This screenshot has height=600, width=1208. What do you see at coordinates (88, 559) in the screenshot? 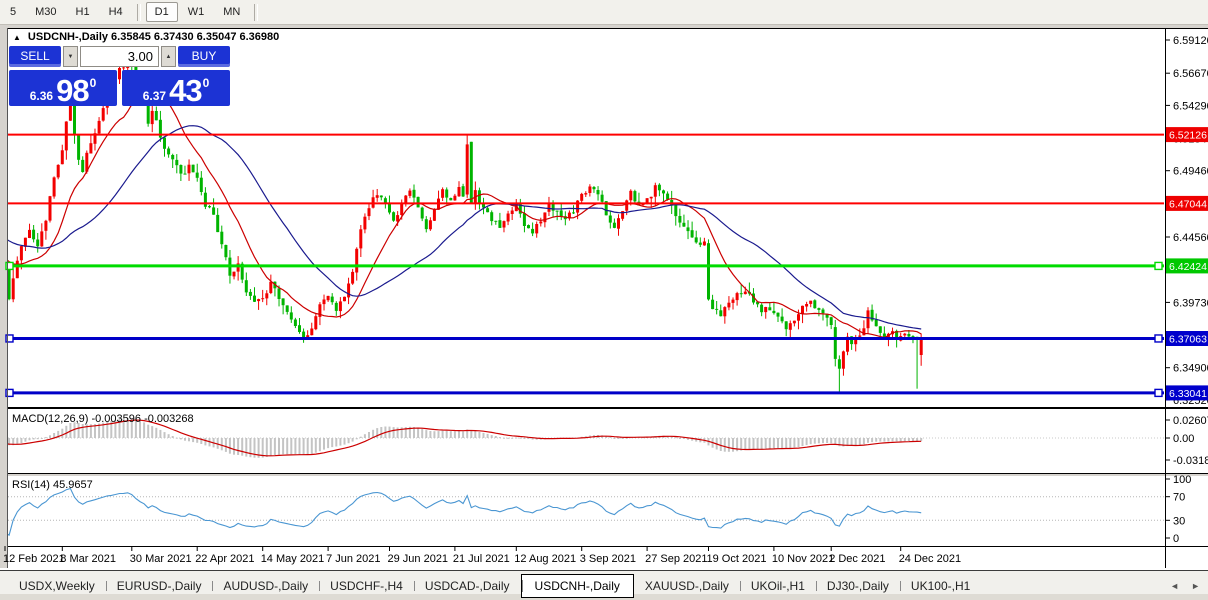
I see `date-tick-label: 8 Mar 2021` at bounding box center [88, 559].